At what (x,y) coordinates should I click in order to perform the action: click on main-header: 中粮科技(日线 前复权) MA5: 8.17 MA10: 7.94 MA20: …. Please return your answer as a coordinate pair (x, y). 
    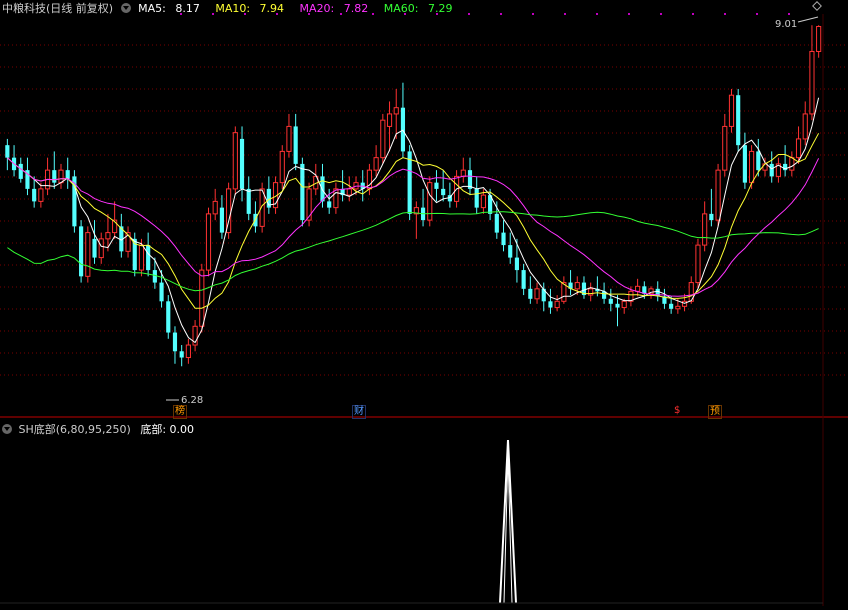
    Looking at the image, I should click on (233, 8).